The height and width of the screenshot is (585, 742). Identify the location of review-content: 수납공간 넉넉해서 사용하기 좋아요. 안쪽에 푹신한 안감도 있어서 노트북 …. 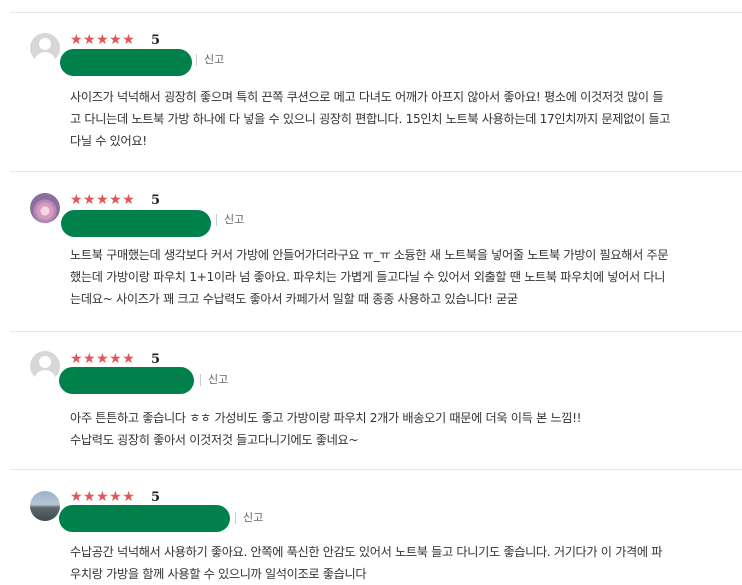
(366, 563).